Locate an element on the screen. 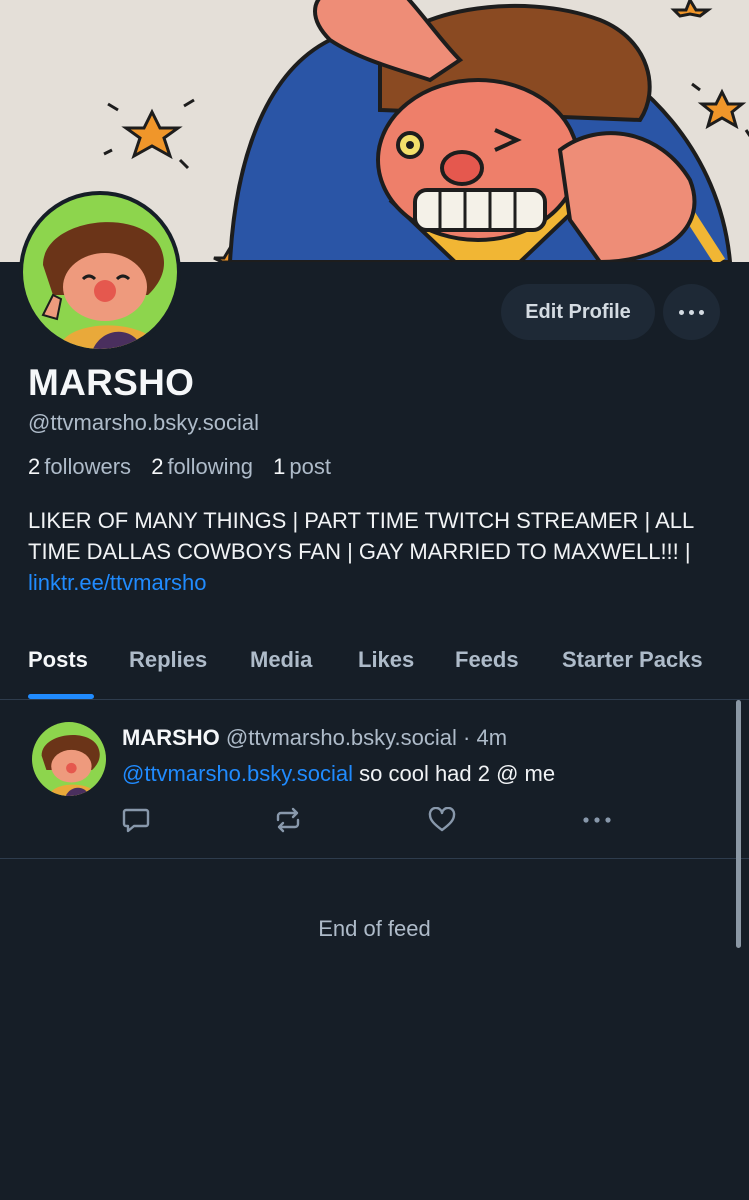 Image resolution: width=749 pixels, height=1200 pixels. repost-button is located at coordinates (288, 820).